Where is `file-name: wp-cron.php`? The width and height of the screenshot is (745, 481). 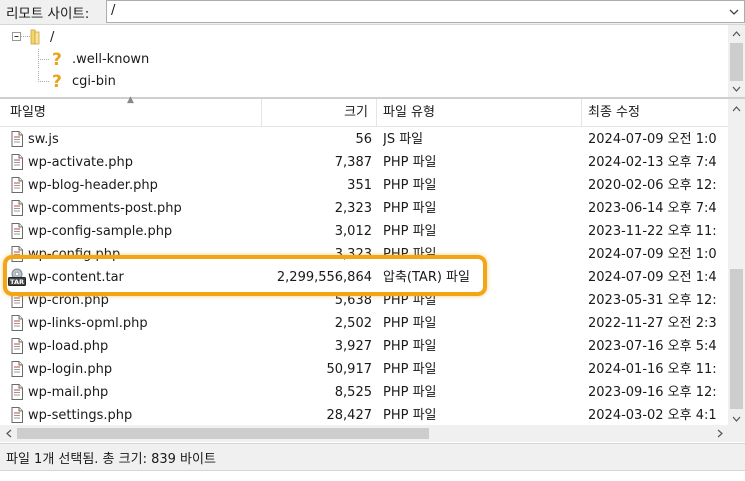
file-name: wp-cron.php is located at coordinates (68, 300).